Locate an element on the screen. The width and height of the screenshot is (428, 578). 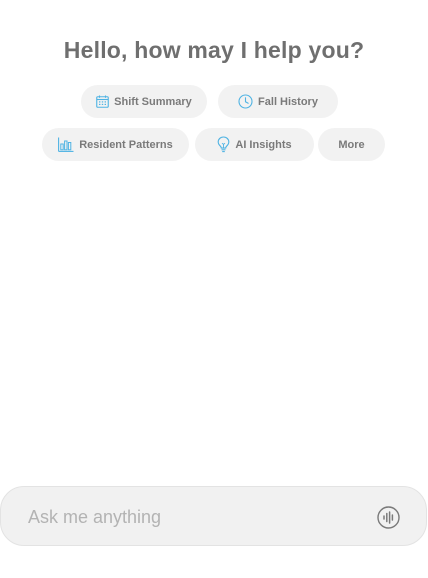
chat-composer is located at coordinates (213, 516).